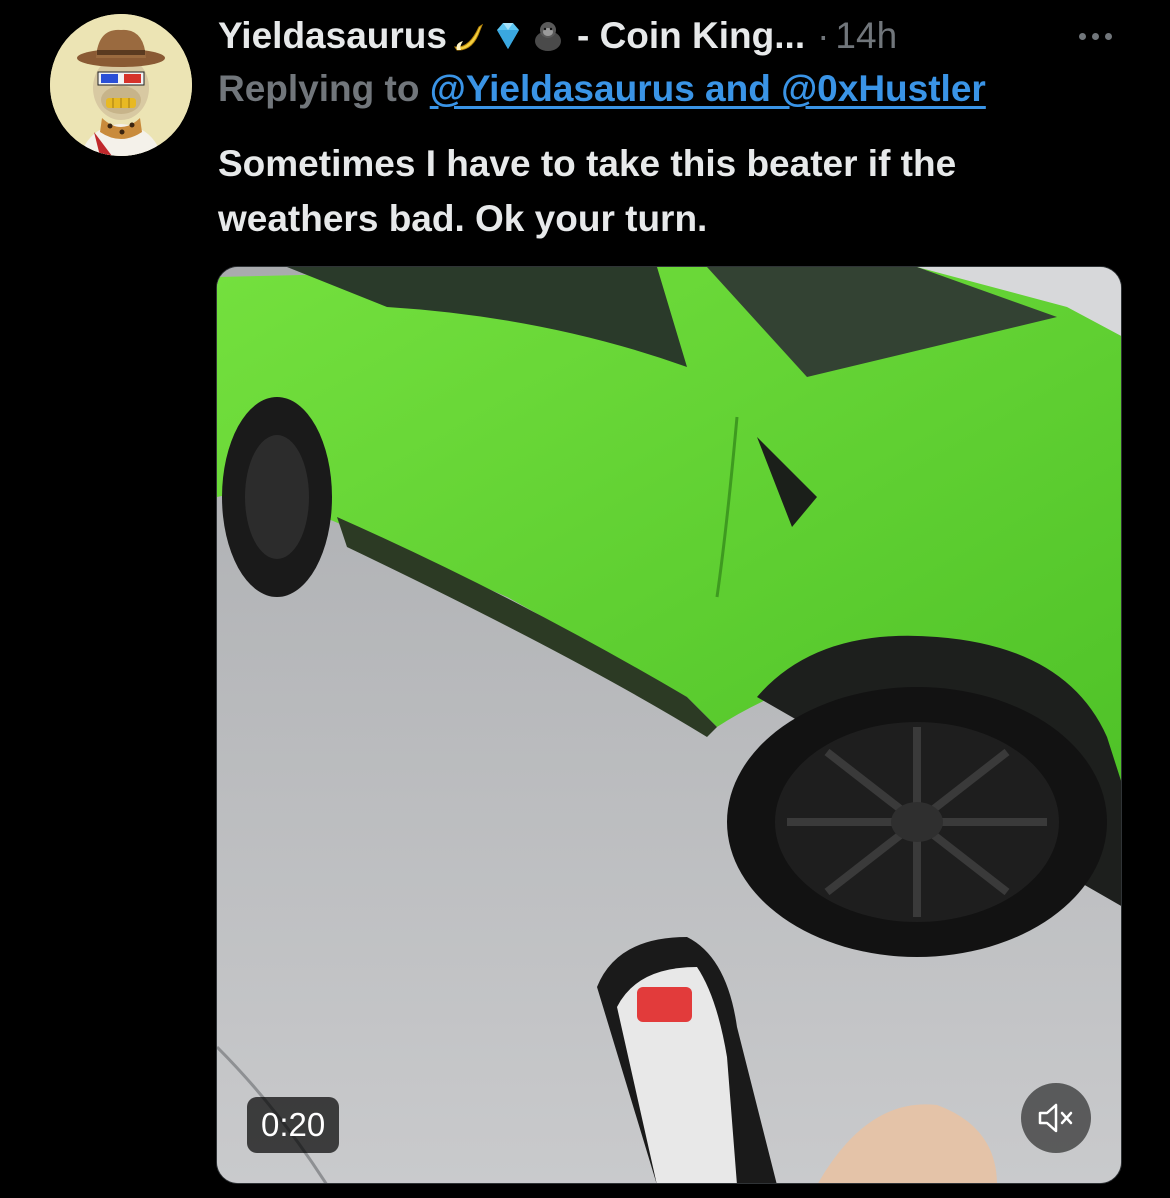 The width and height of the screenshot is (1170, 1198). I want to click on ape-avatar-icon, so click(121, 85).